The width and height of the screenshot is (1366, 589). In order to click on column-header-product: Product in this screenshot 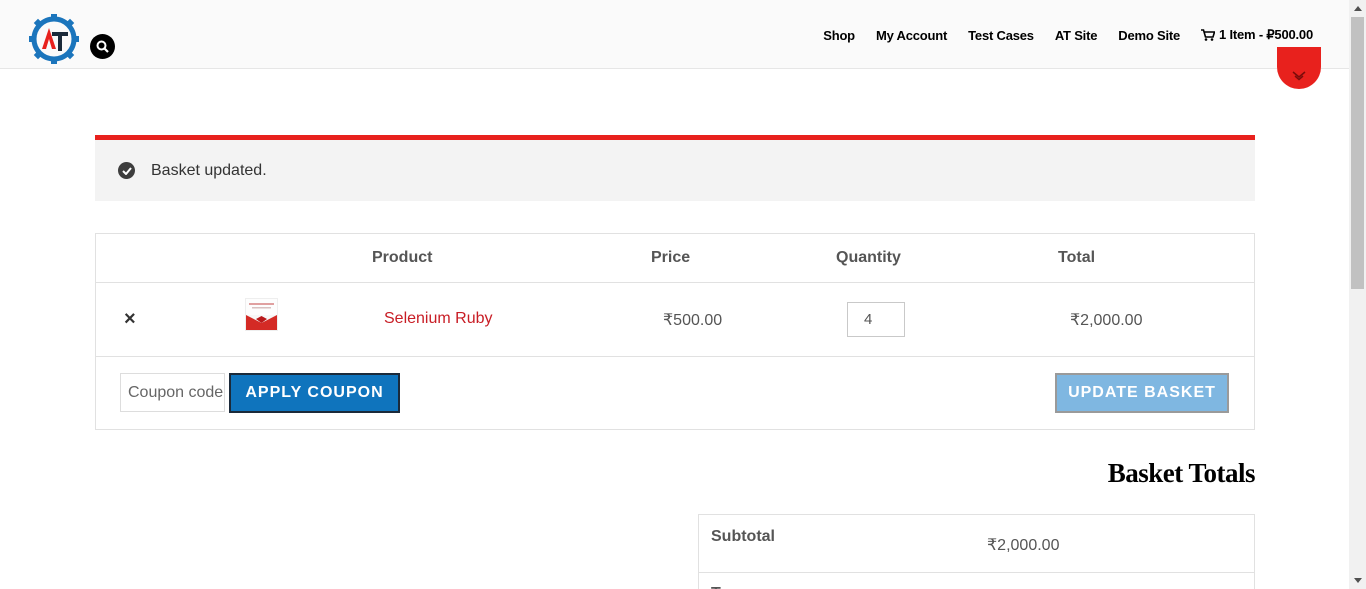, I will do `click(402, 257)`.